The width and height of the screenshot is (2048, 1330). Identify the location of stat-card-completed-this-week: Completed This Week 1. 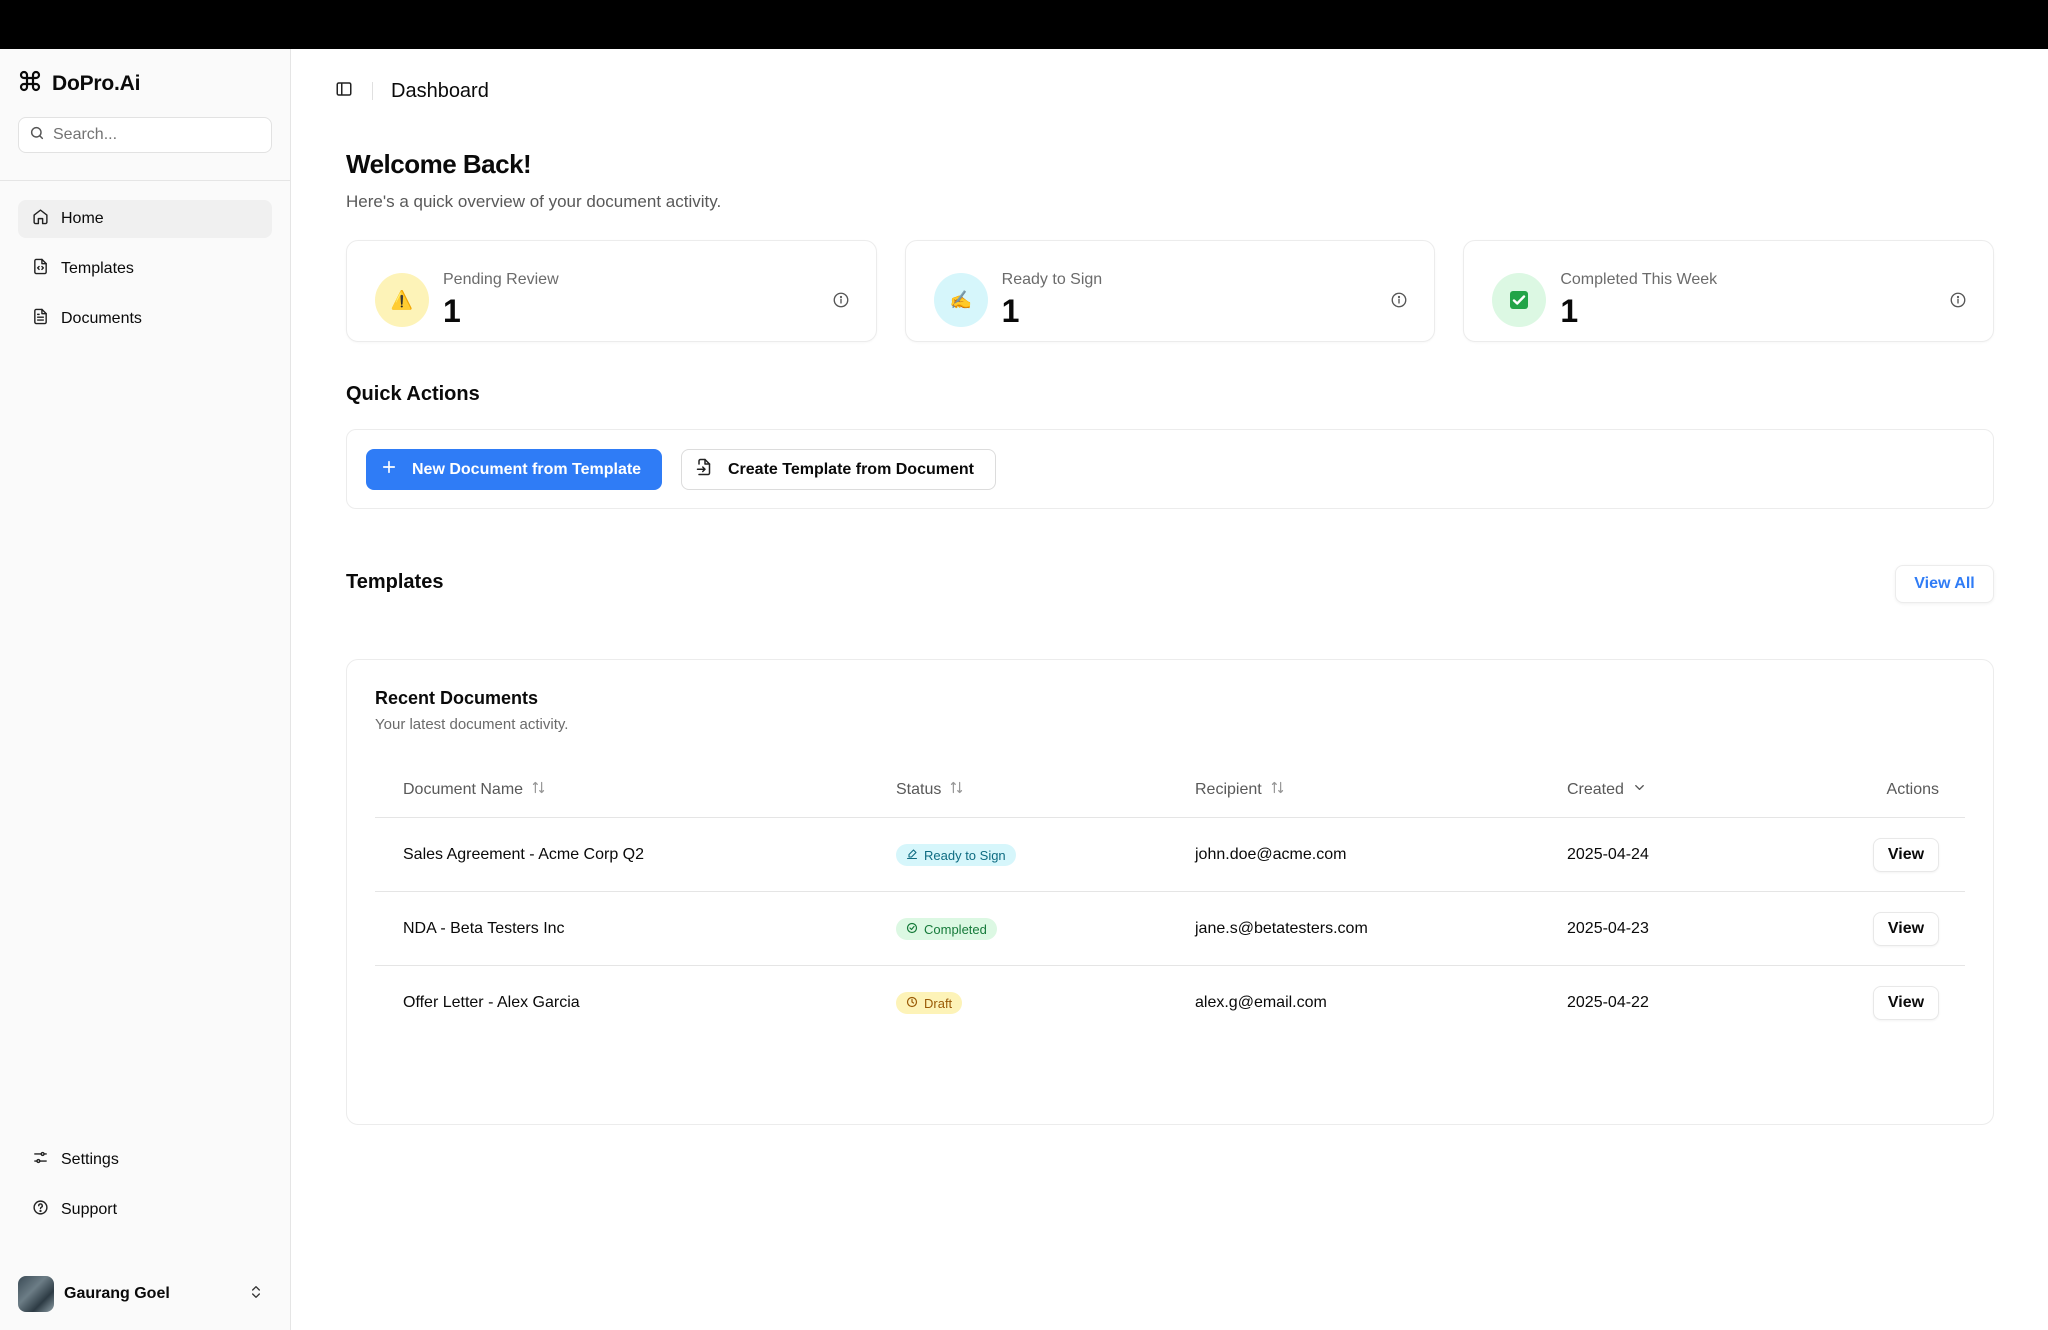
(1729, 291).